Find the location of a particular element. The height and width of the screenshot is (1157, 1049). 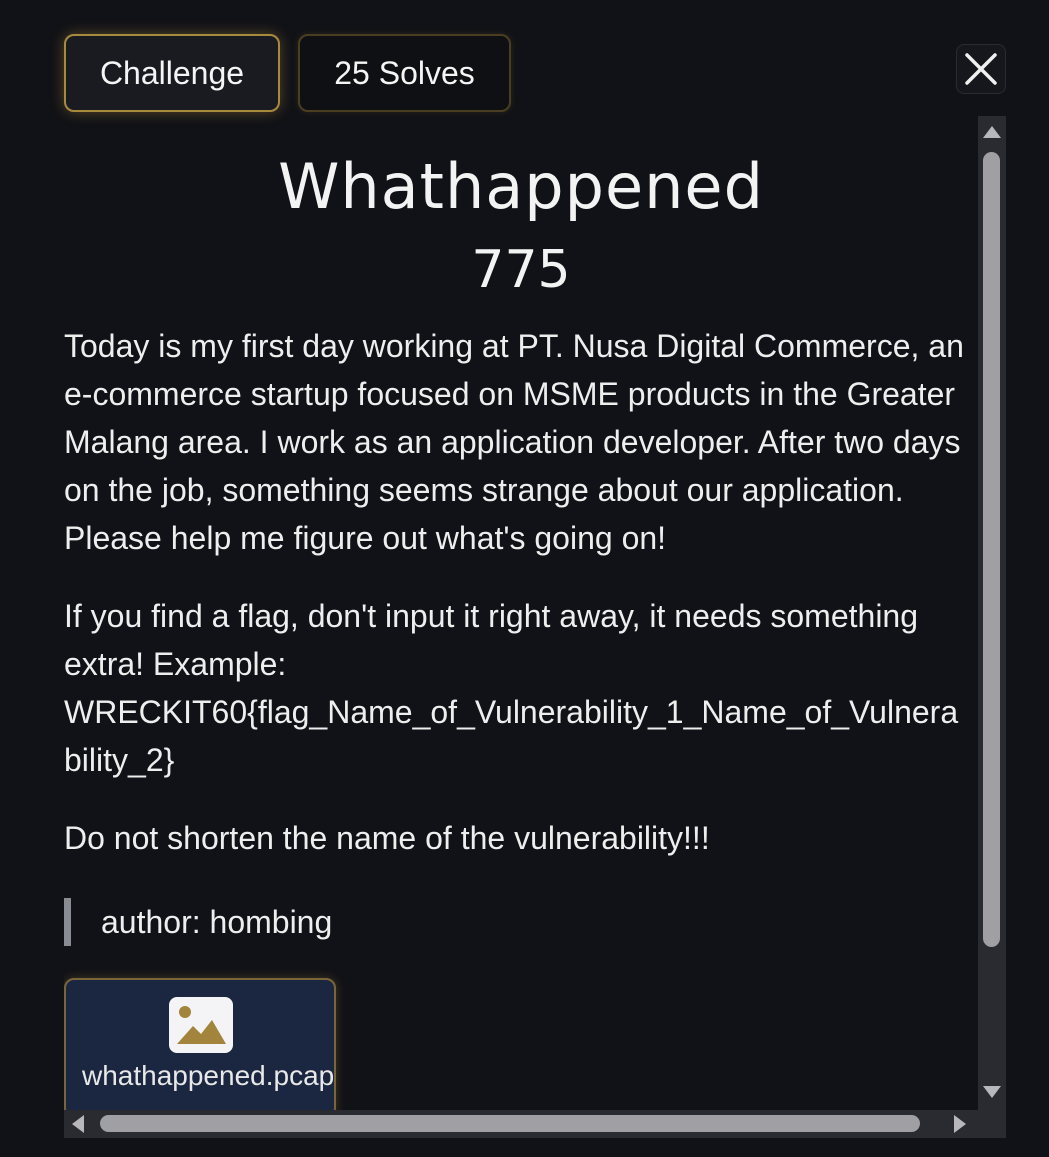

horizontal-scrollbar is located at coordinates (521, 1124).